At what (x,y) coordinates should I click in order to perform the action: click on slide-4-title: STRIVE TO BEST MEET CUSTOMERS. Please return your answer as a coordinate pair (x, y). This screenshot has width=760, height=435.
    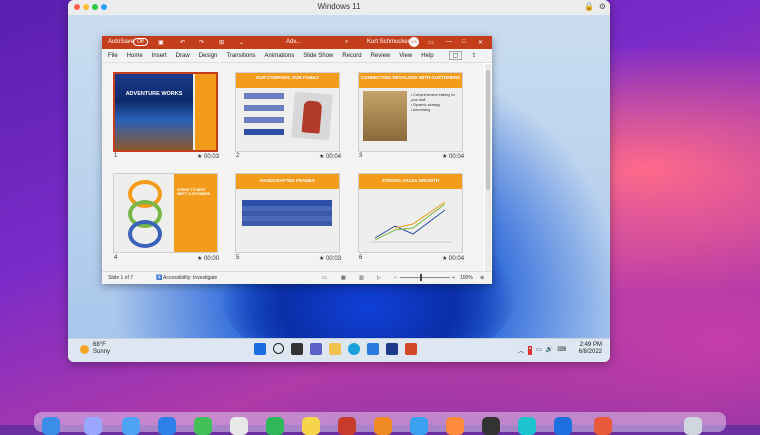
    Looking at the image, I should click on (193, 192).